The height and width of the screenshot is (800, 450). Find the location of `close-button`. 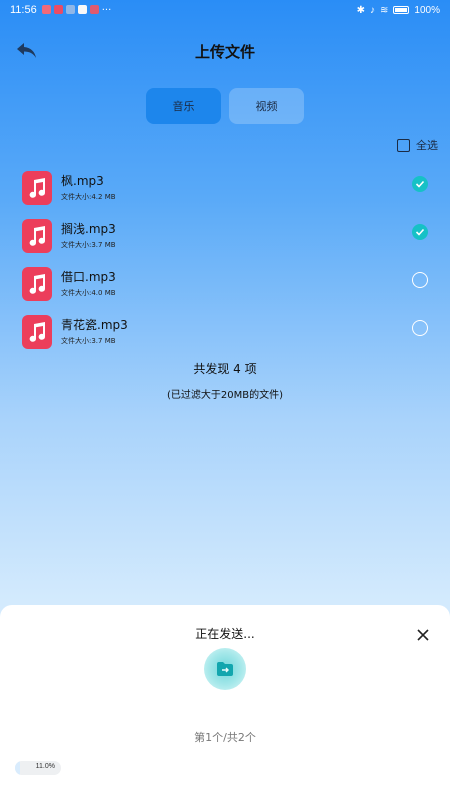

close-button is located at coordinates (423, 634).